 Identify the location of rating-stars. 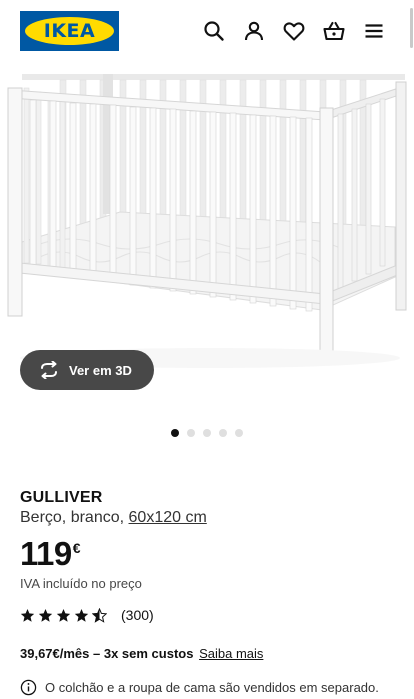
(63, 615).